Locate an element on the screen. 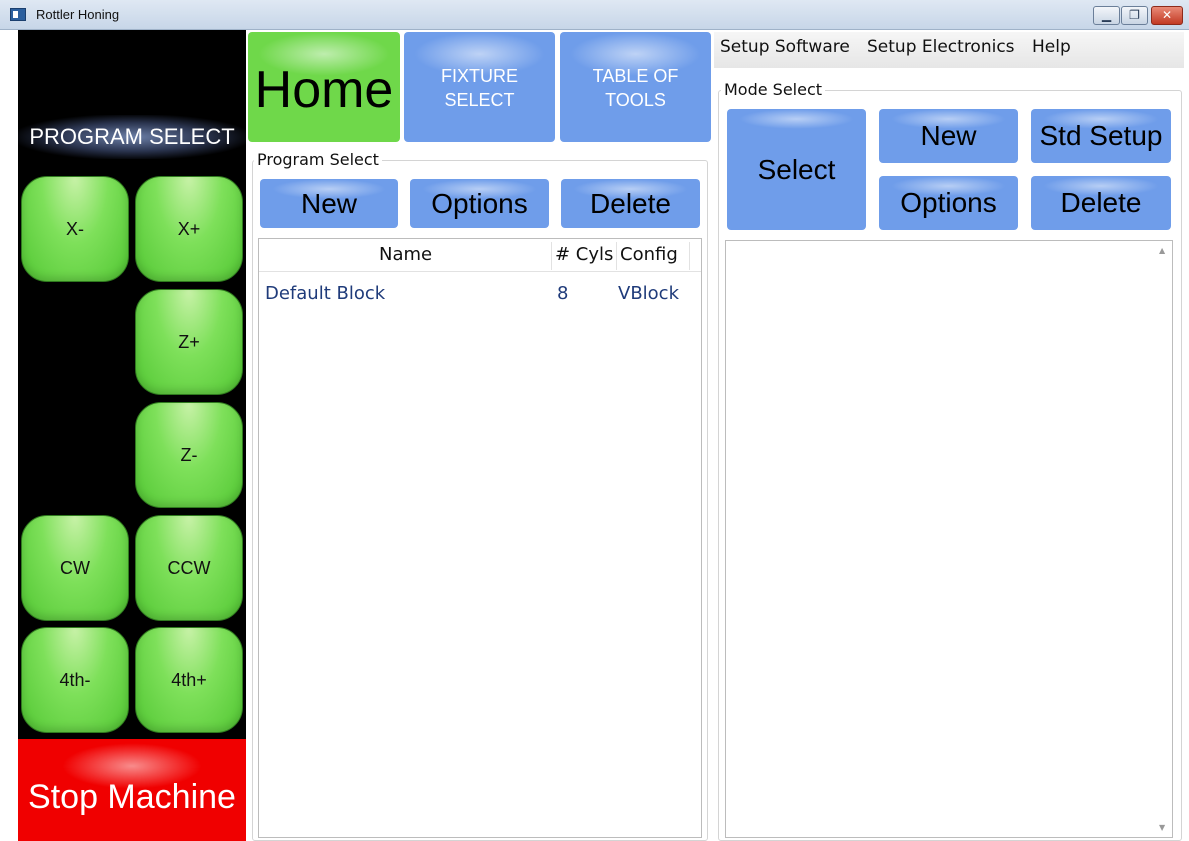  tab-fixture-select: FIXTURE SELECT is located at coordinates (479, 87).